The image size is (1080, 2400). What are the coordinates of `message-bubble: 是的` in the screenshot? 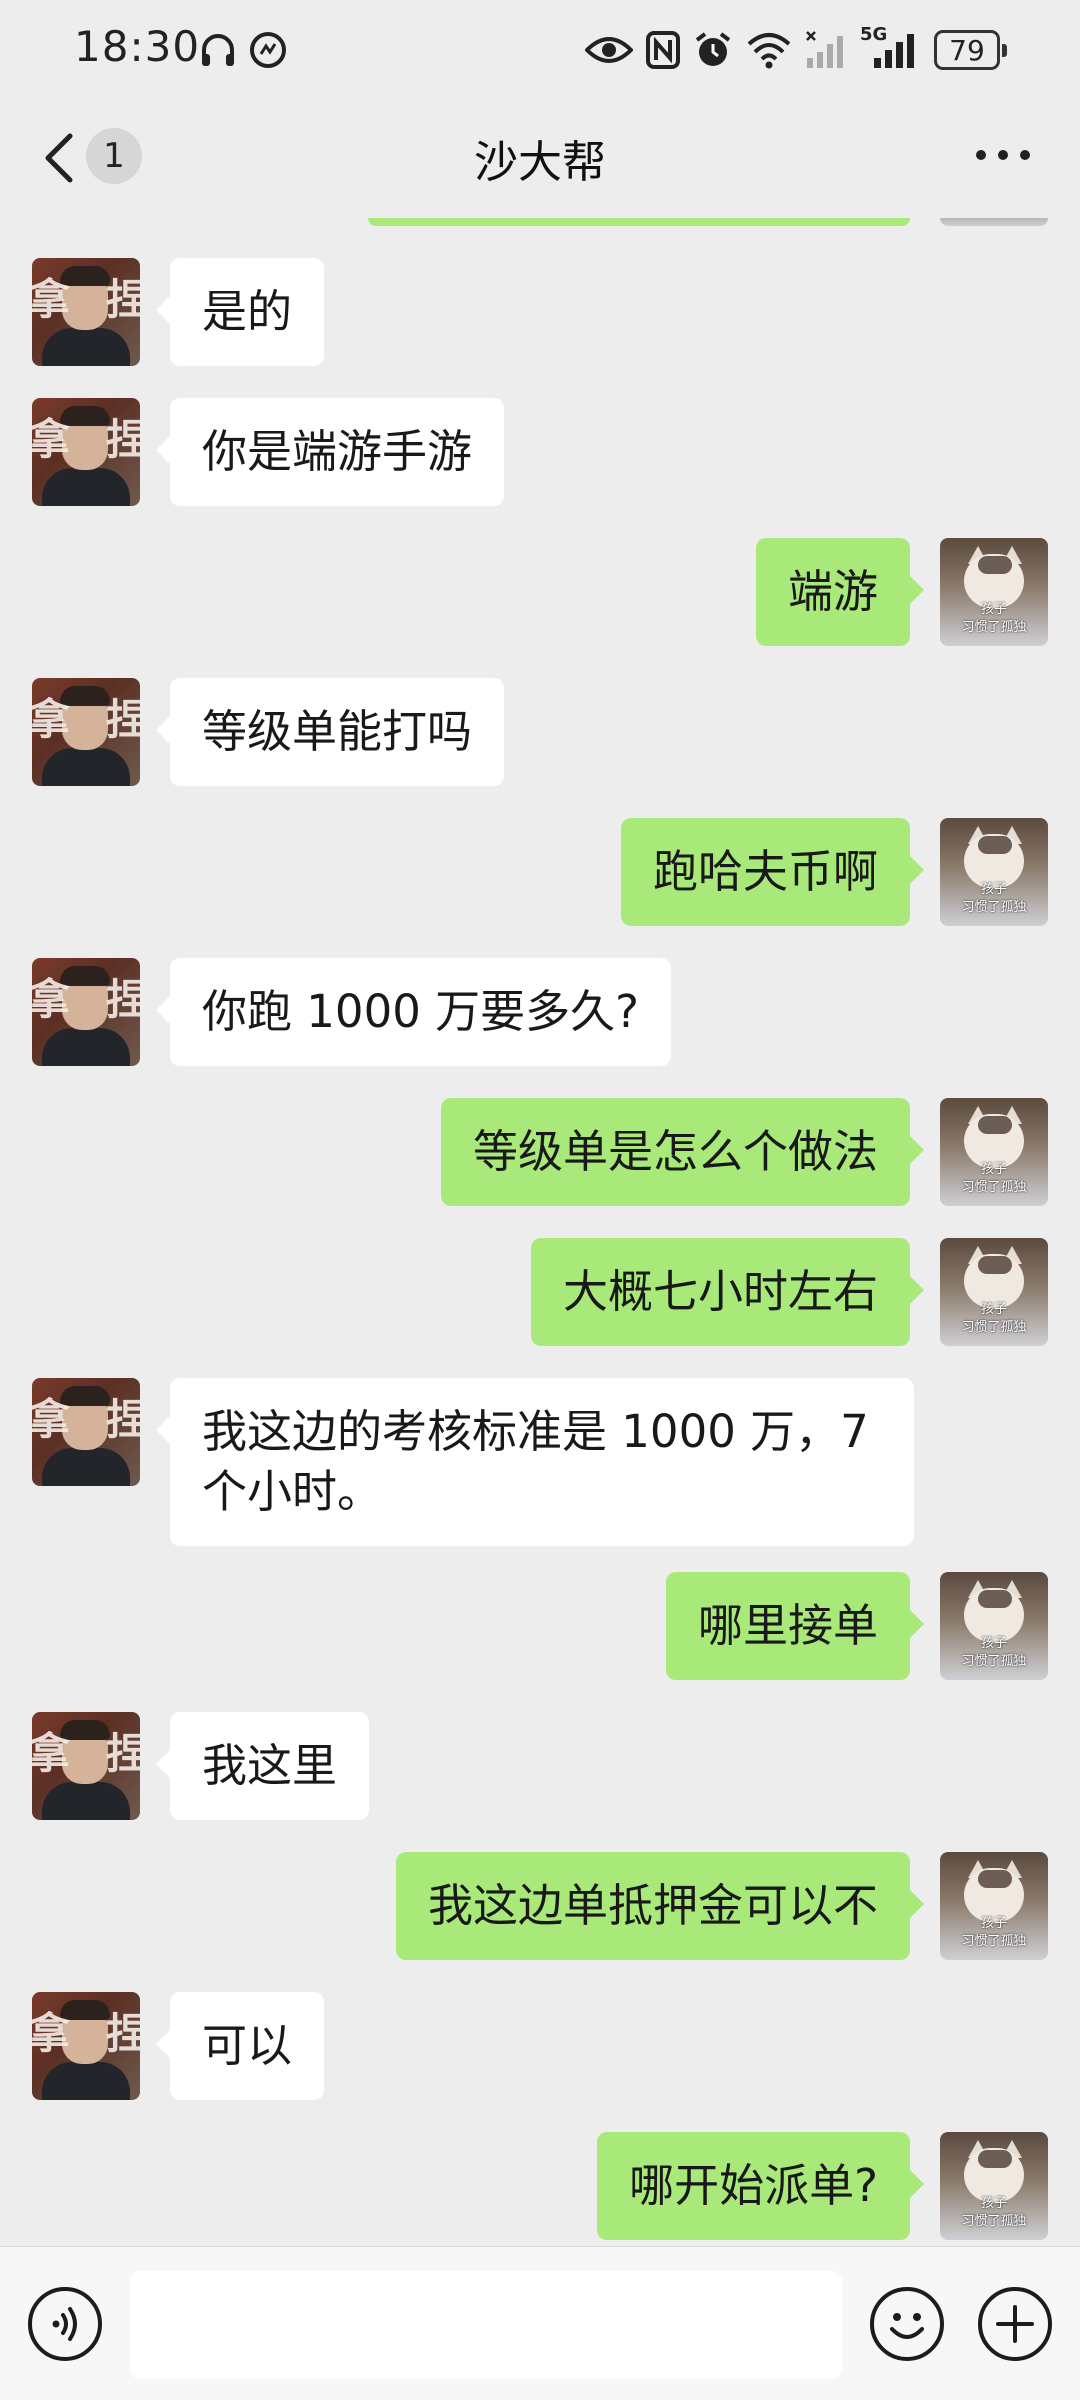 It's located at (240, 312).